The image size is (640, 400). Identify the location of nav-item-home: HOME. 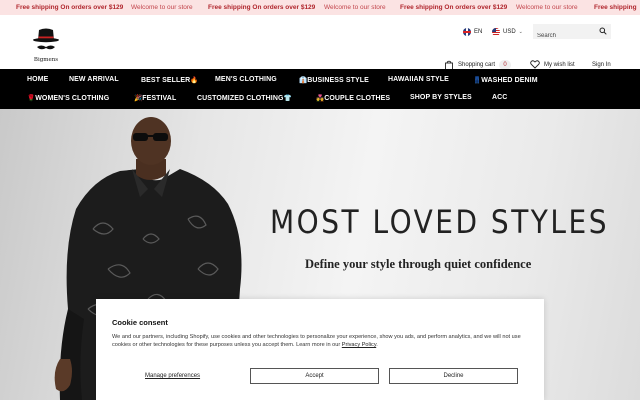
(37, 79).